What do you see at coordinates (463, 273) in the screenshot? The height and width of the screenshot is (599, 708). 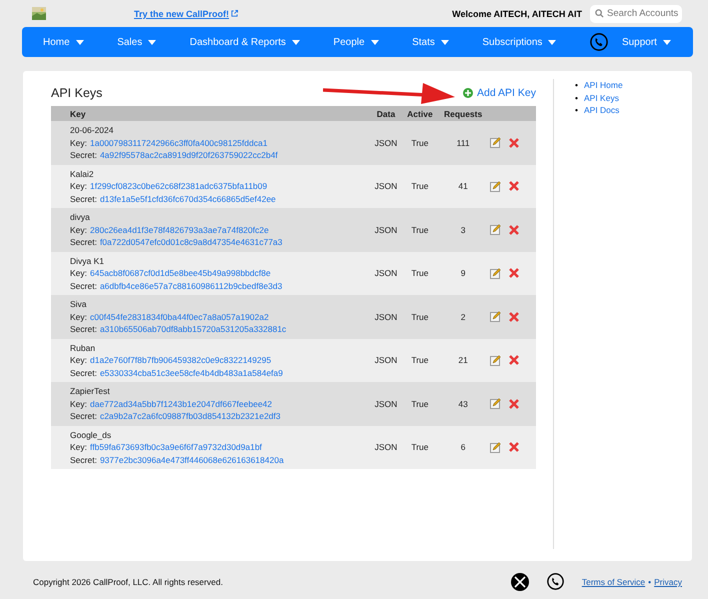 I see `requests-cell: 9` at bounding box center [463, 273].